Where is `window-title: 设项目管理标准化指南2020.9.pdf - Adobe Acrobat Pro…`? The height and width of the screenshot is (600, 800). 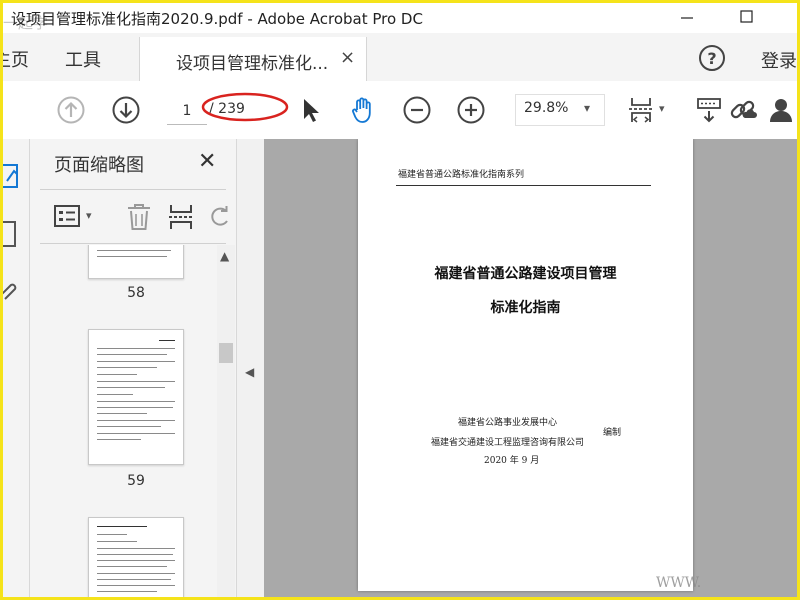 window-title: 设项目管理标准化指南2020.9.pdf - Adobe Acrobat Pro… is located at coordinates (217, 19).